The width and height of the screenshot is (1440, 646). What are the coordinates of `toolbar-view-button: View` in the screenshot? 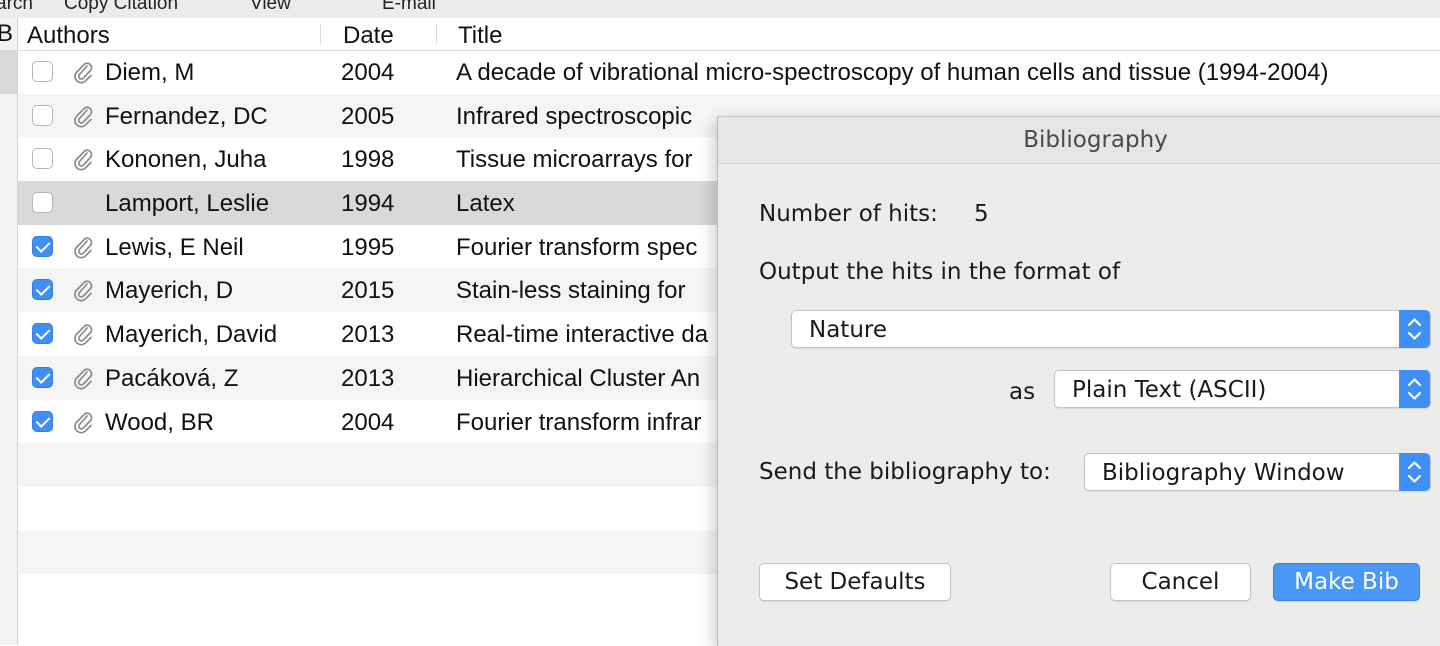 It's located at (270, 7).